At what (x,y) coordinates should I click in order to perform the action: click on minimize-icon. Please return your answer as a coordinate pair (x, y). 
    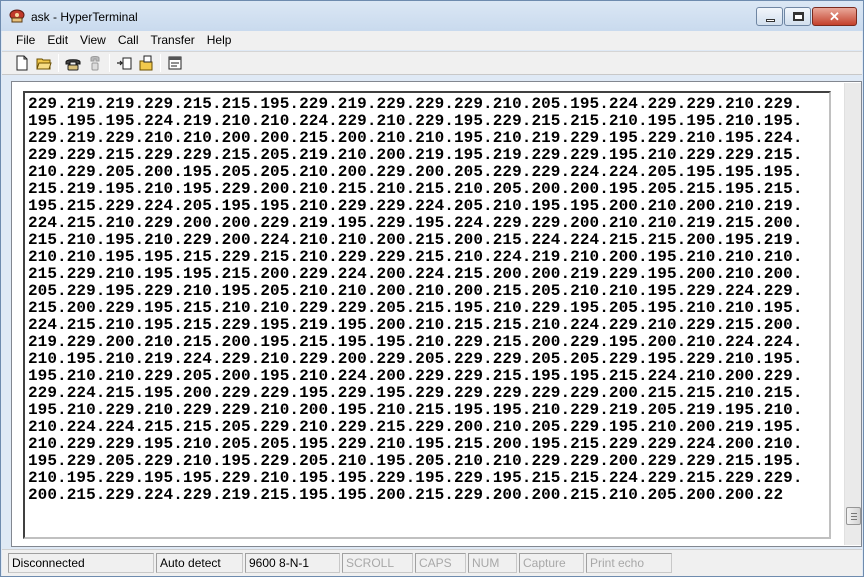
    Looking at the image, I should click on (770, 20).